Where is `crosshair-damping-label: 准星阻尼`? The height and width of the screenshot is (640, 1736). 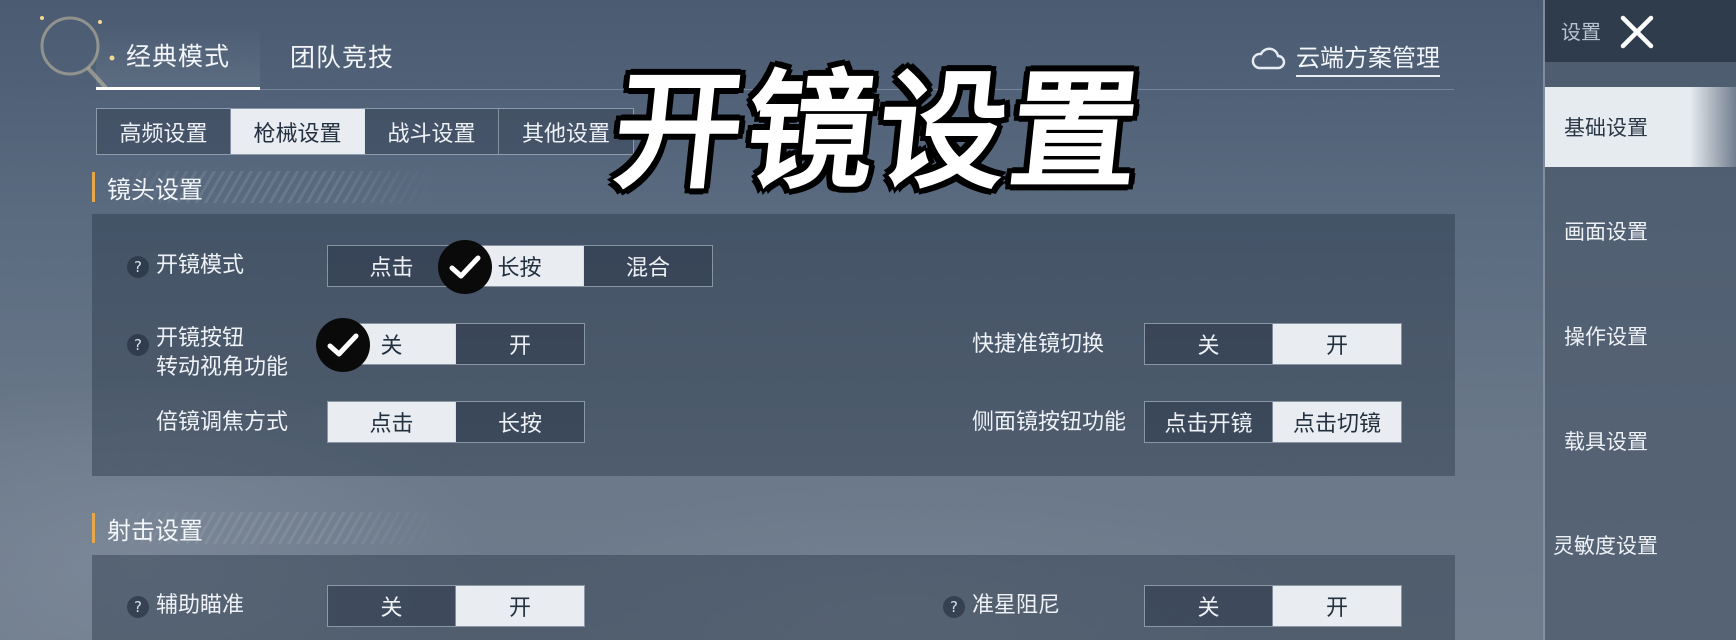 crosshair-damping-label: 准星阻尼 is located at coordinates (1016, 605).